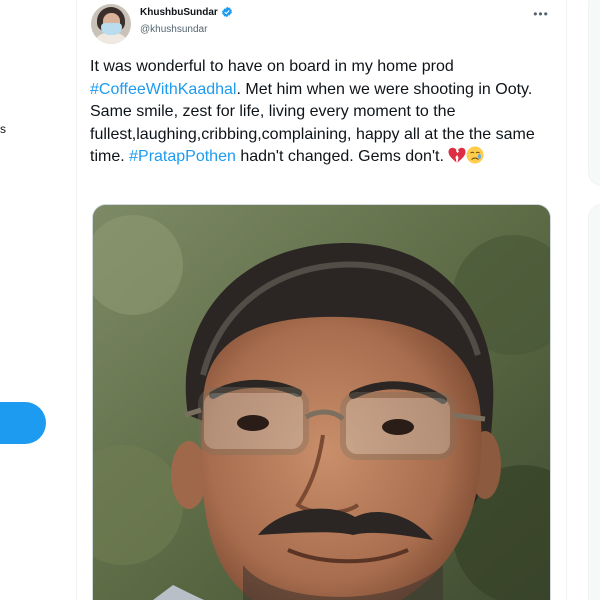  What do you see at coordinates (163, 89) in the screenshot?
I see `hashtag-link: #CoffeeWithKaadhal` at bounding box center [163, 89].